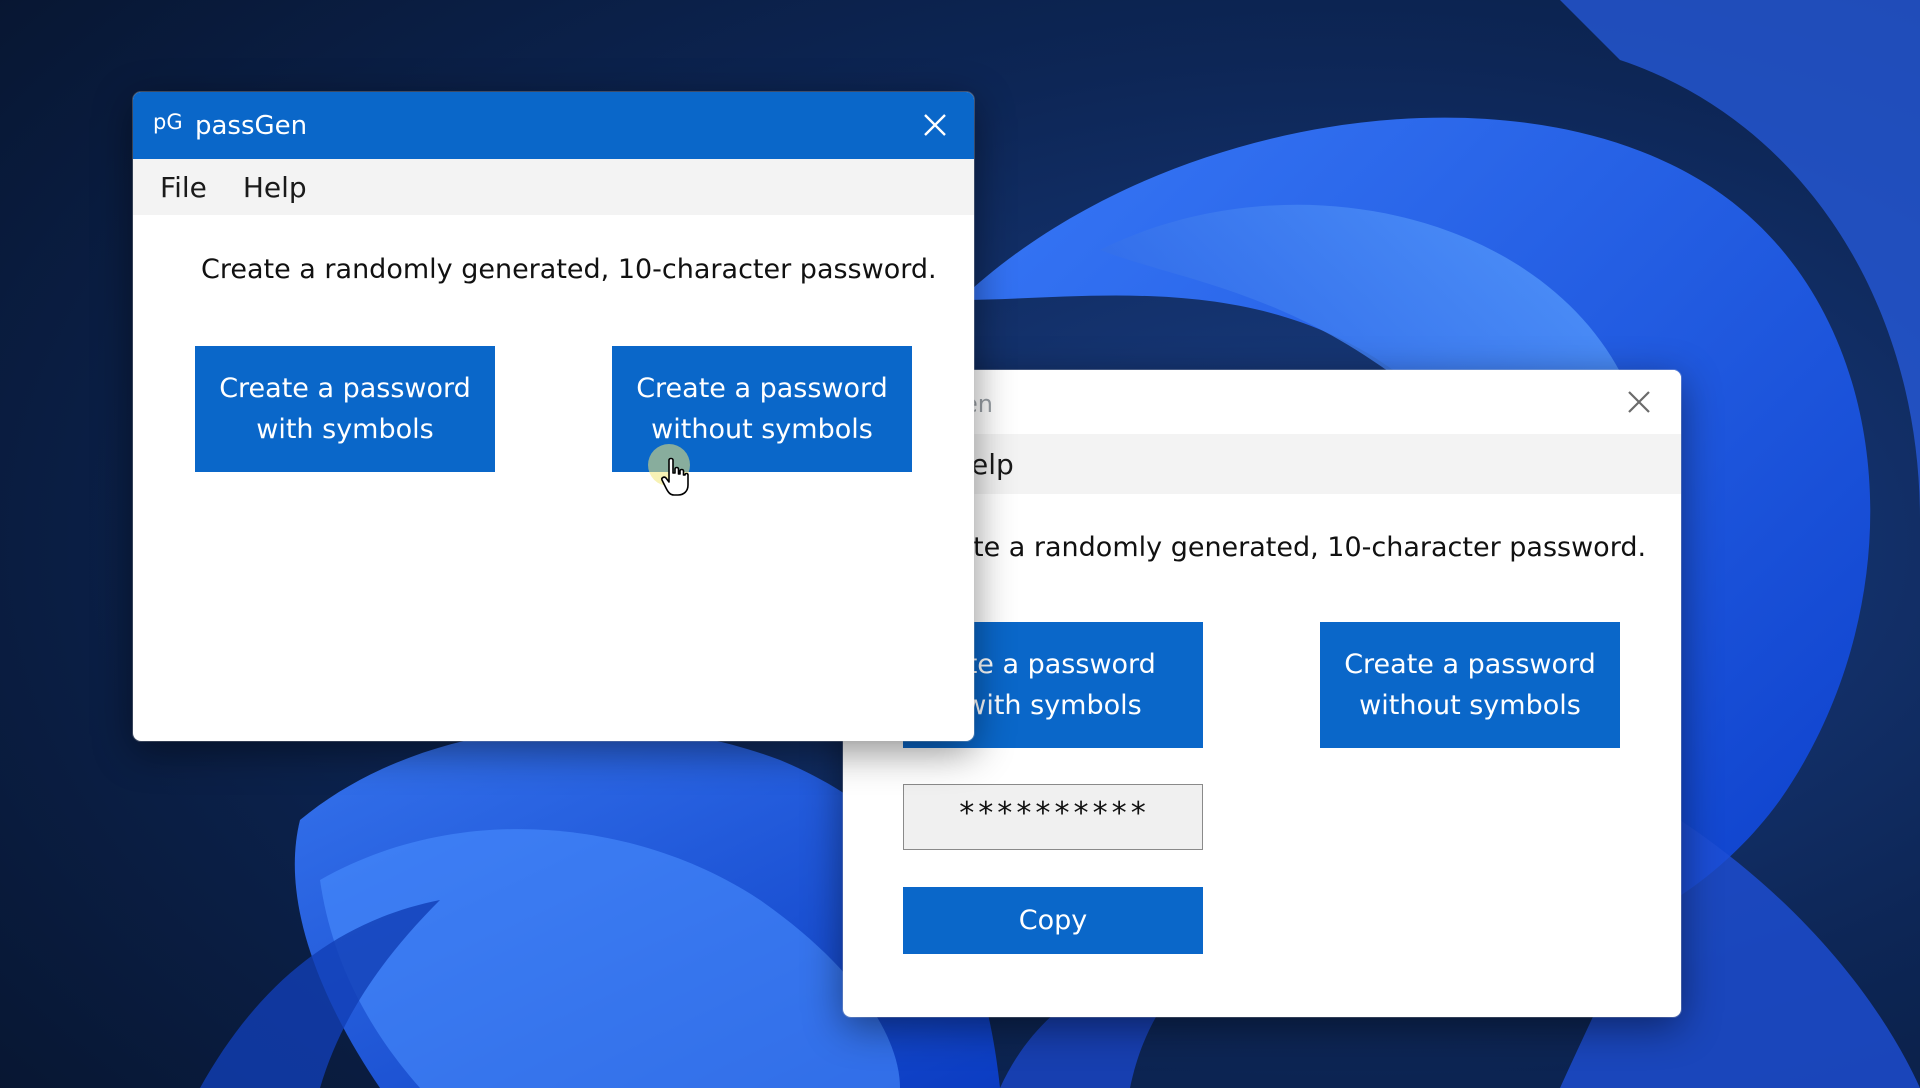 The image size is (1920, 1088). What do you see at coordinates (675, 476) in the screenshot?
I see `hand-pointer-icon` at bounding box center [675, 476].